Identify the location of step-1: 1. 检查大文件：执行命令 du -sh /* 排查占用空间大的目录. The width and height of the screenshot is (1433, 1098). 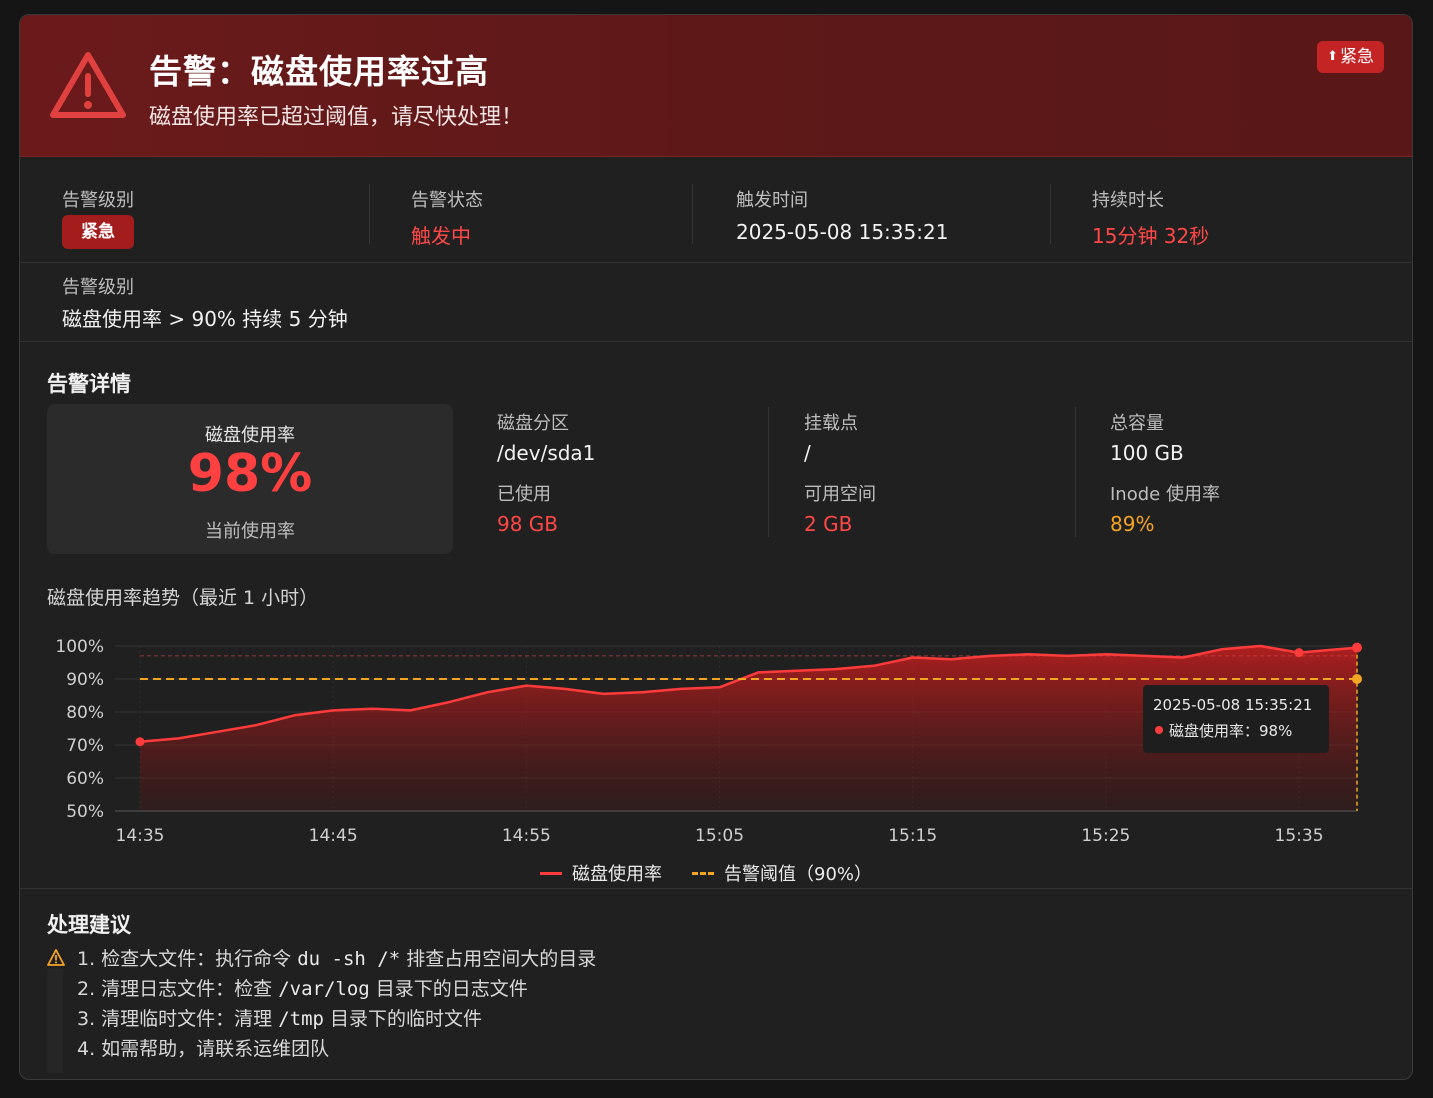
(337, 959).